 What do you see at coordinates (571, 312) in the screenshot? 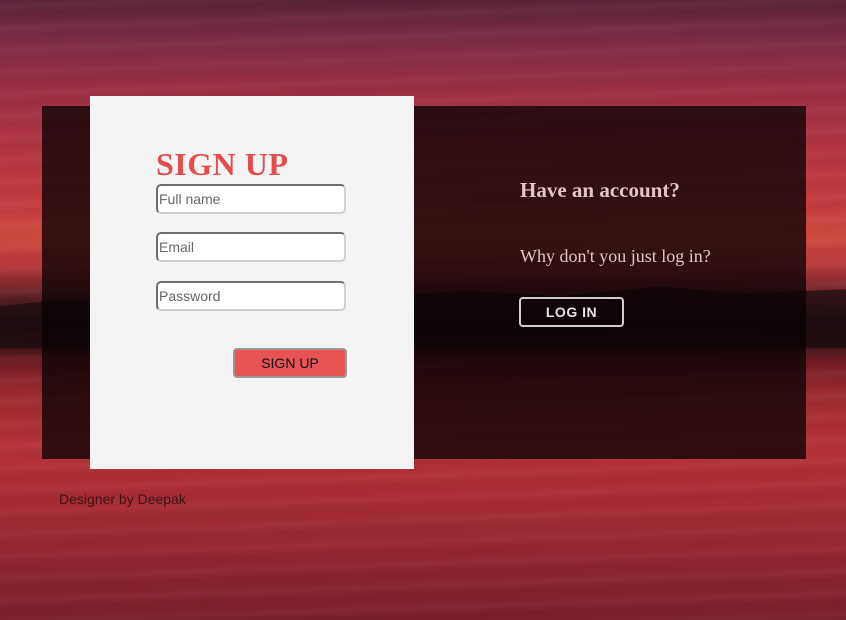
I see `login-button: LOG IN` at bounding box center [571, 312].